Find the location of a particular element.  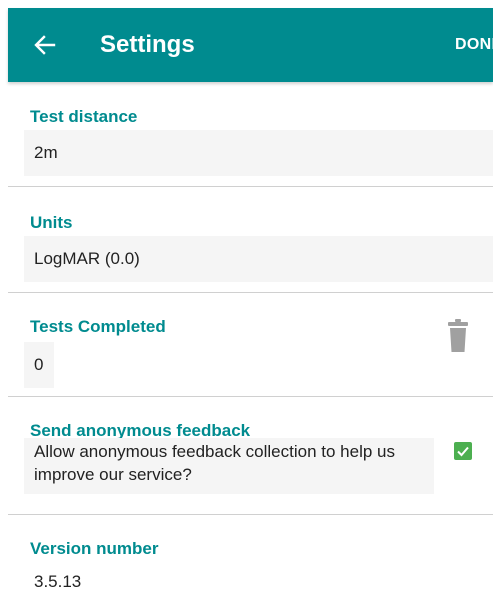

test-distance-value: 2m is located at coordinates (258, 153).